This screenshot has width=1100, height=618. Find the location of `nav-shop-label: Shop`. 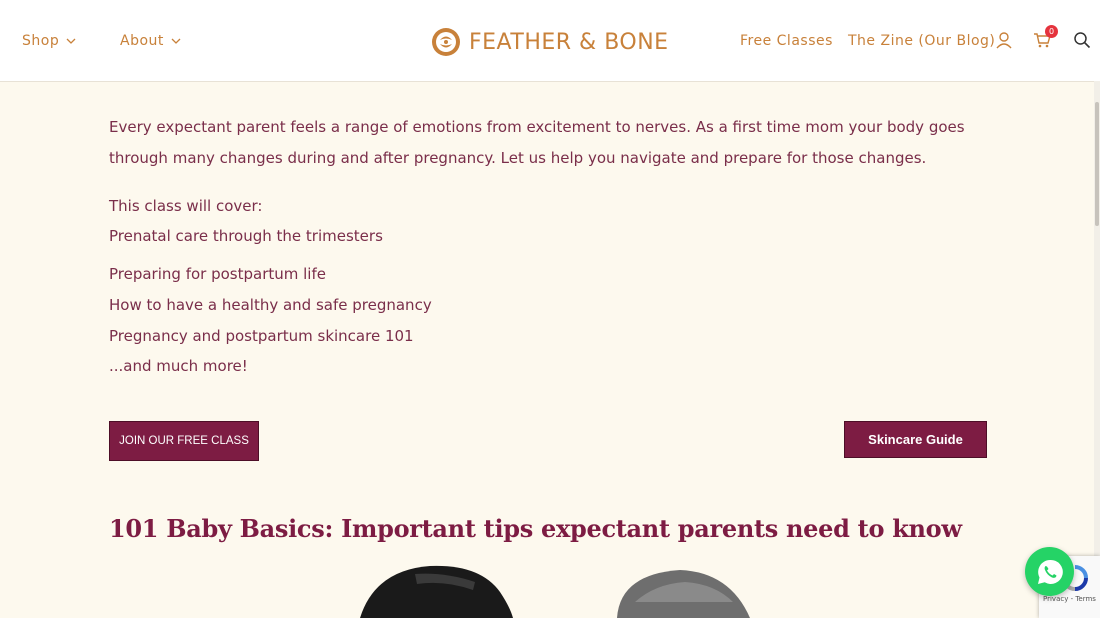

nav-shop-label: Shop is located at coordinates (41, 41).